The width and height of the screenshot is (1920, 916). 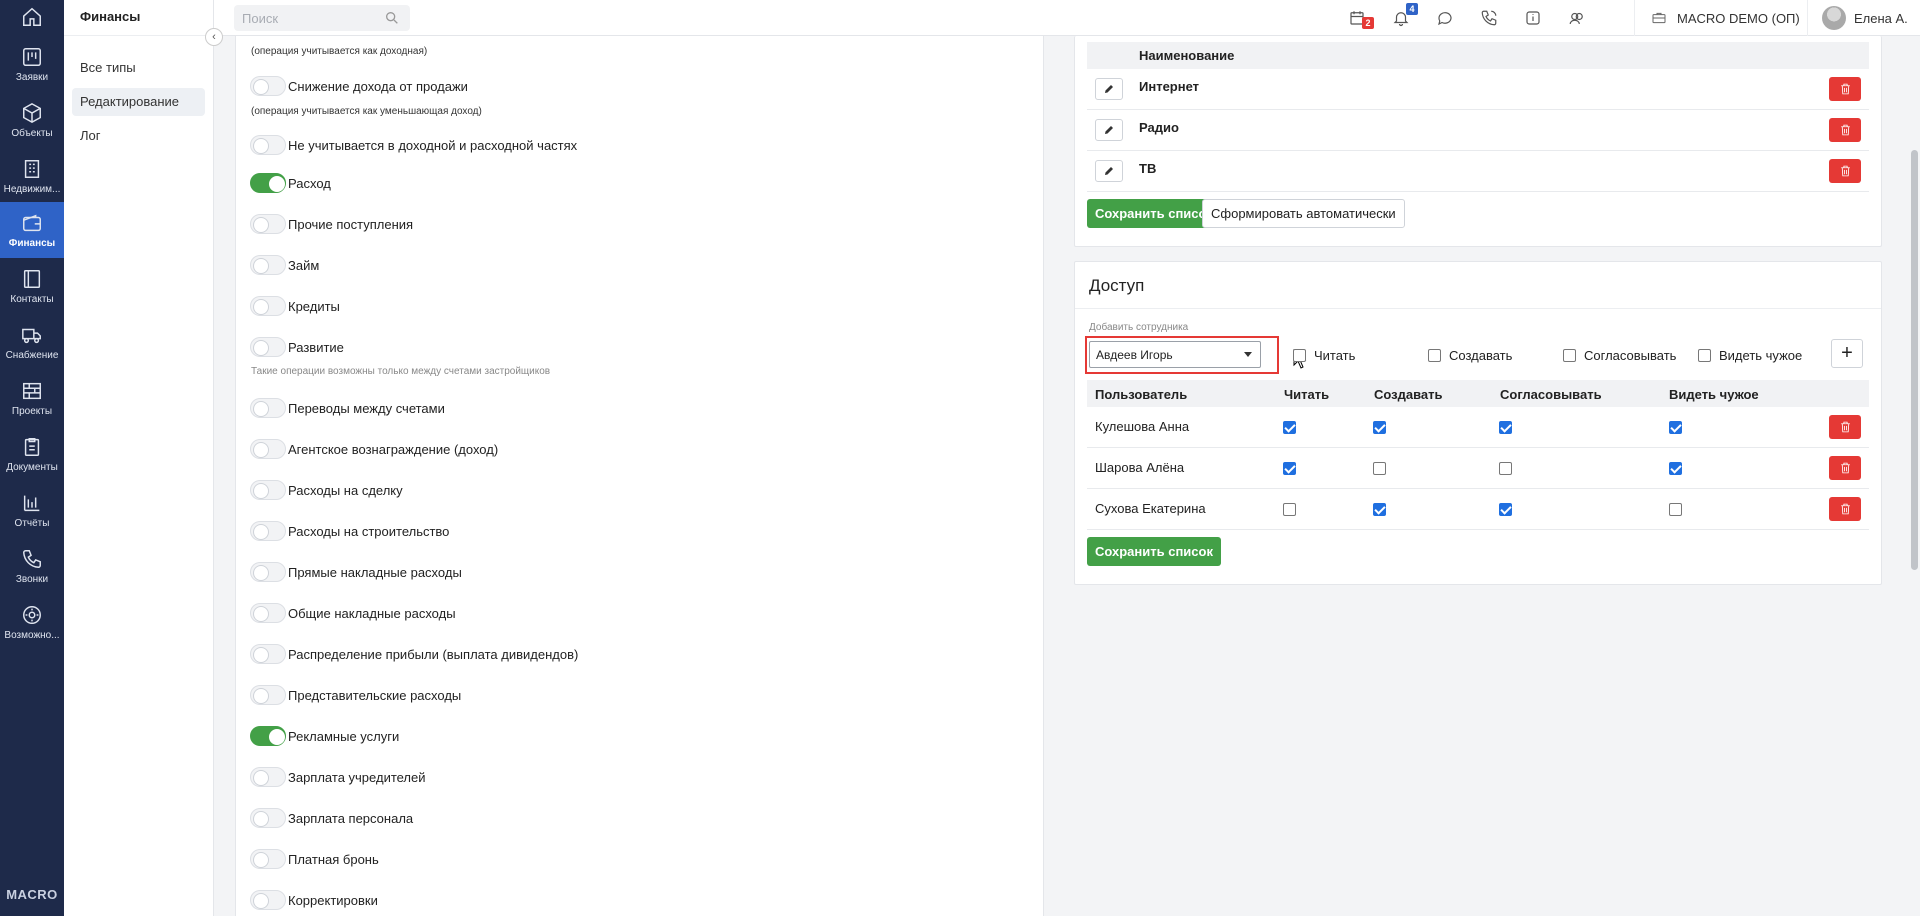 What do you see at coordinates (1445, 18) in the screenshot?
I see `chat-button` at bounding box center [1445, 18].